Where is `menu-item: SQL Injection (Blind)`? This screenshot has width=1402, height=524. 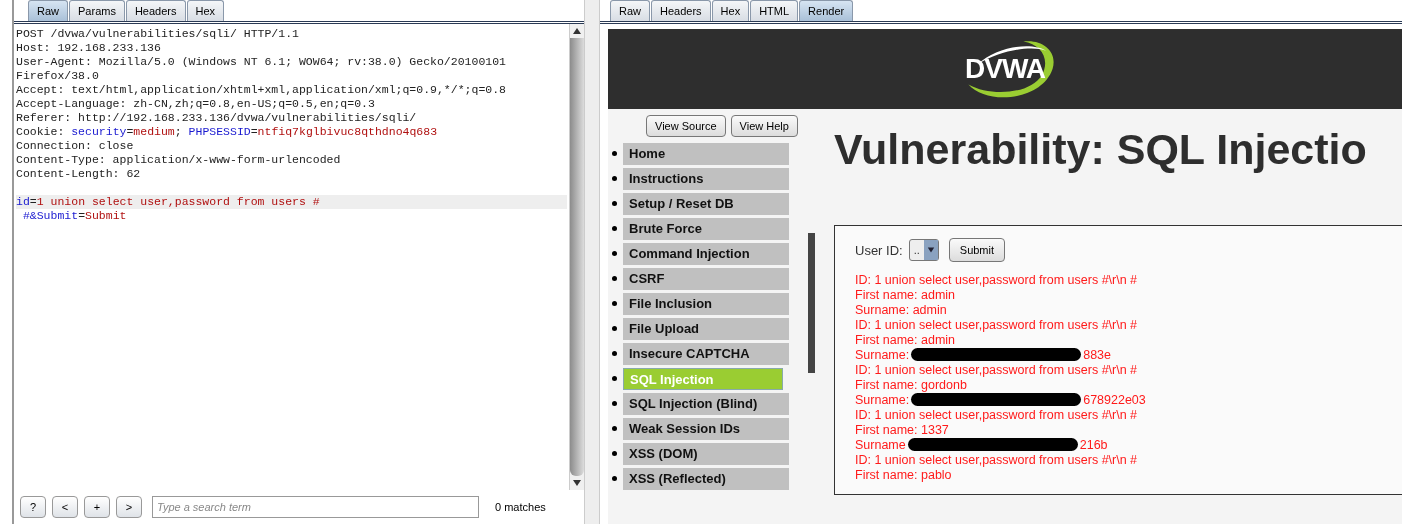 menu-item: SQL Injection (Blind) is located at coordinates (706, 403).